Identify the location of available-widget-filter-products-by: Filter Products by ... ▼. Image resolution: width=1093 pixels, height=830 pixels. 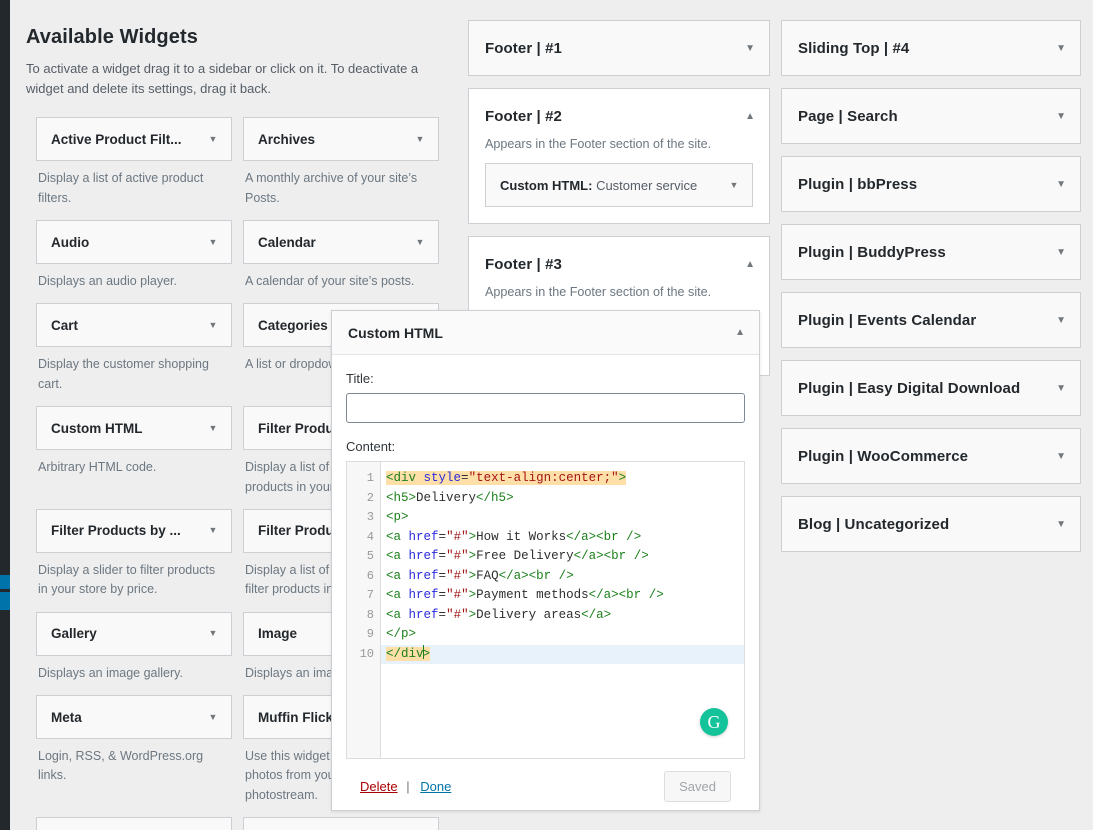
(134, 530).